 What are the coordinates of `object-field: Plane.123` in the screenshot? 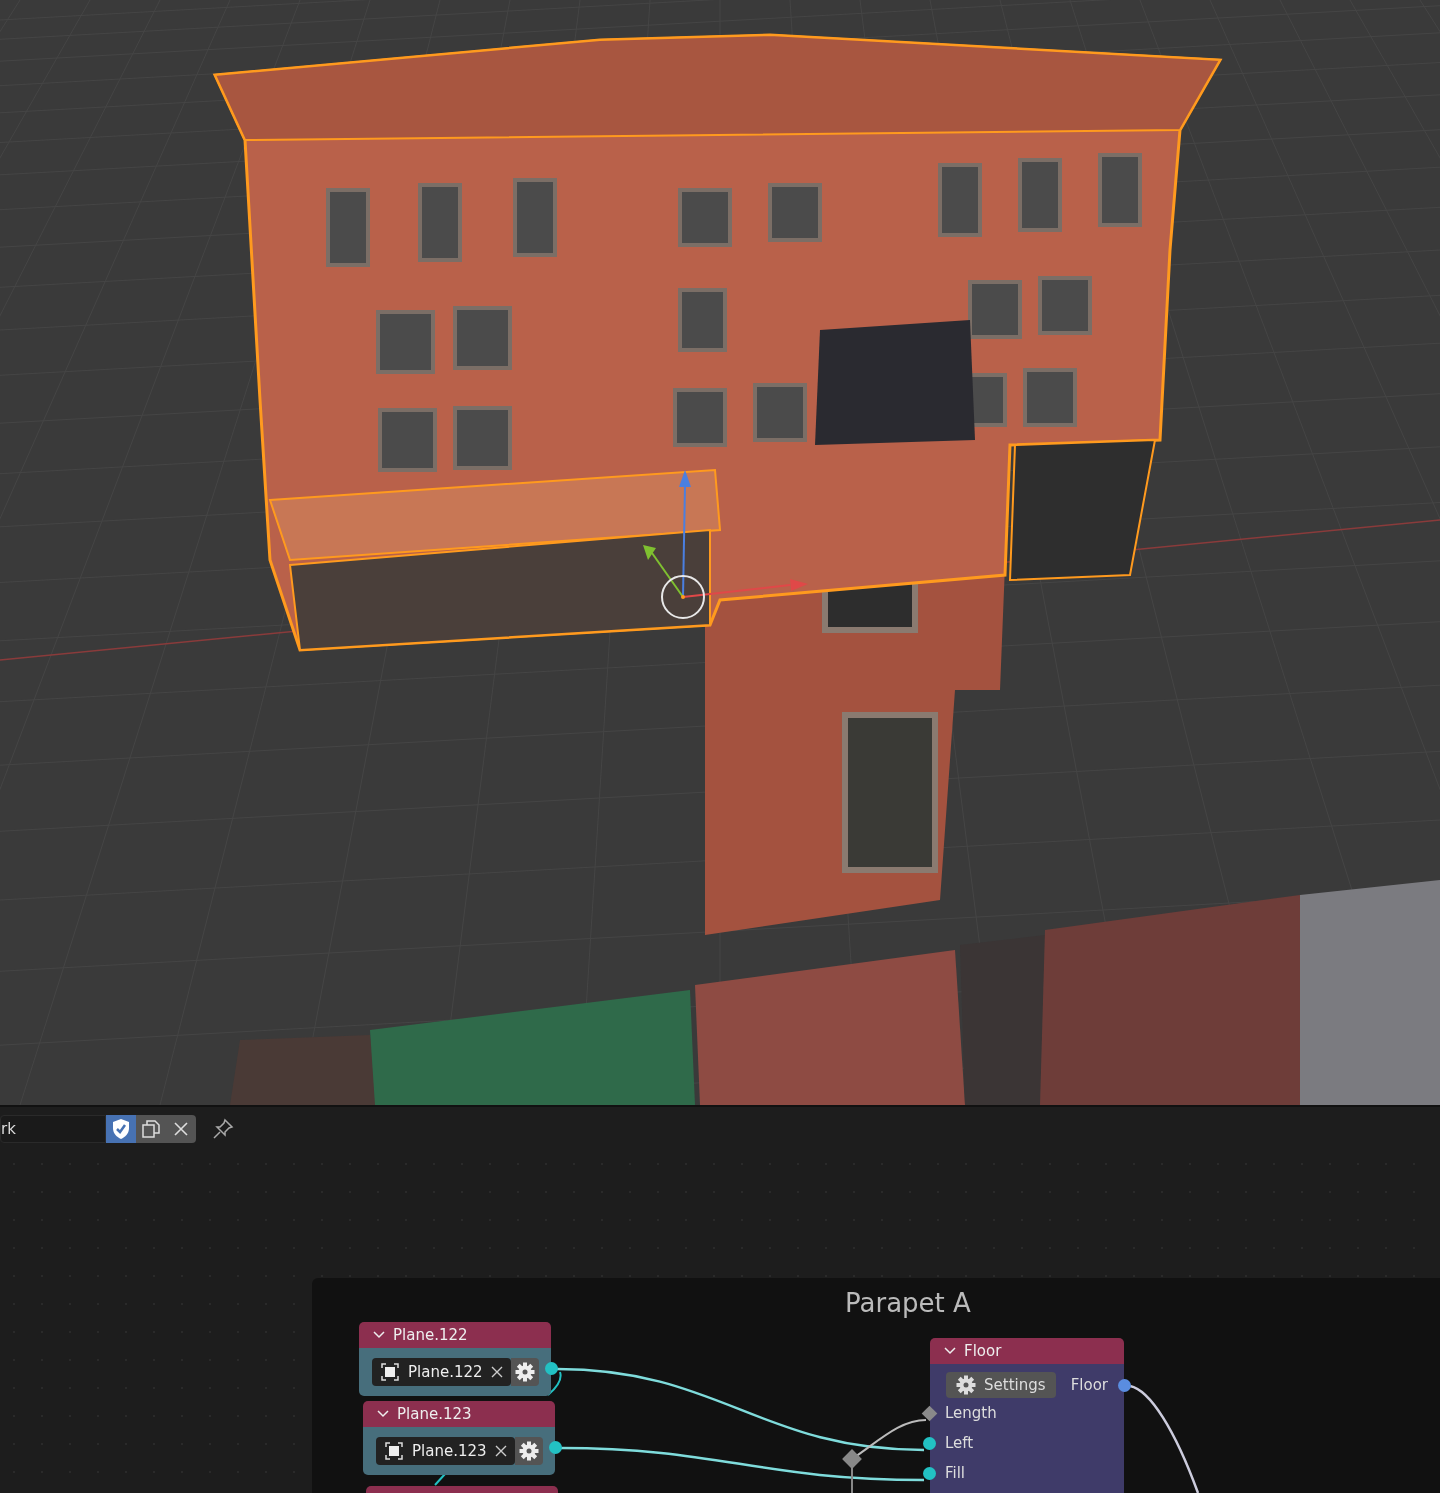 It's located at (445, 1451).